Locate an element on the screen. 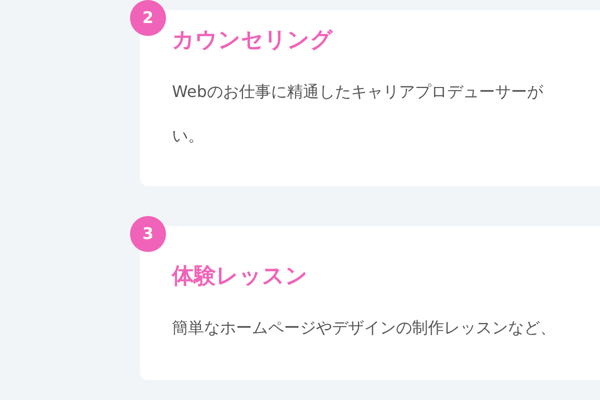  step-description: い。 is located at coordinates (188, 136).